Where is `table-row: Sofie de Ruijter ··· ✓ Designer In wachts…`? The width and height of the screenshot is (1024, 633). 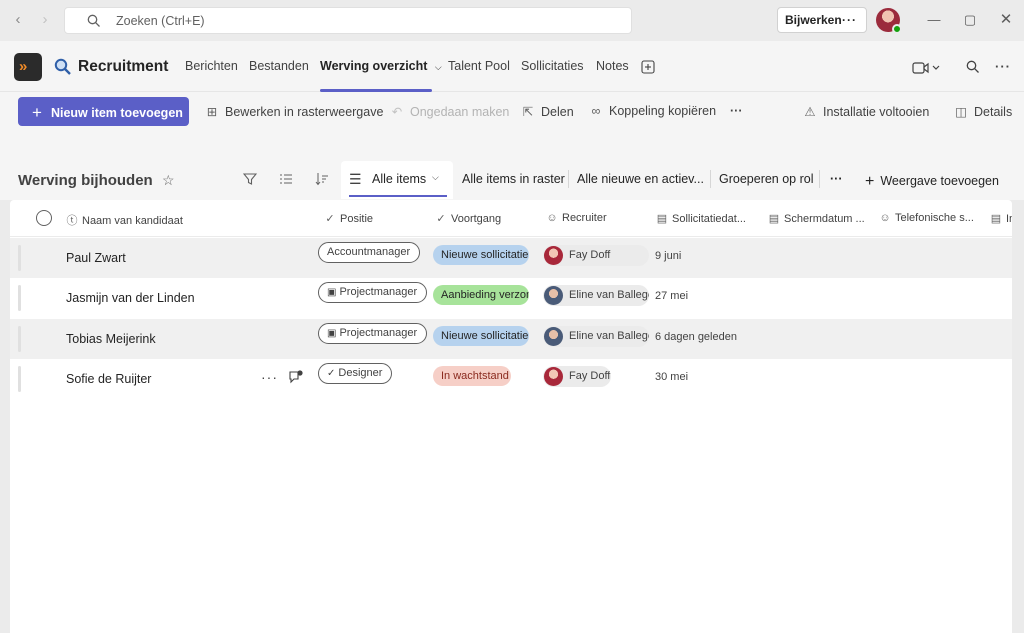 table-row: Sofie de Ruijter ··· ✓ Designer In wachts… is located at coordinates (511, 379).